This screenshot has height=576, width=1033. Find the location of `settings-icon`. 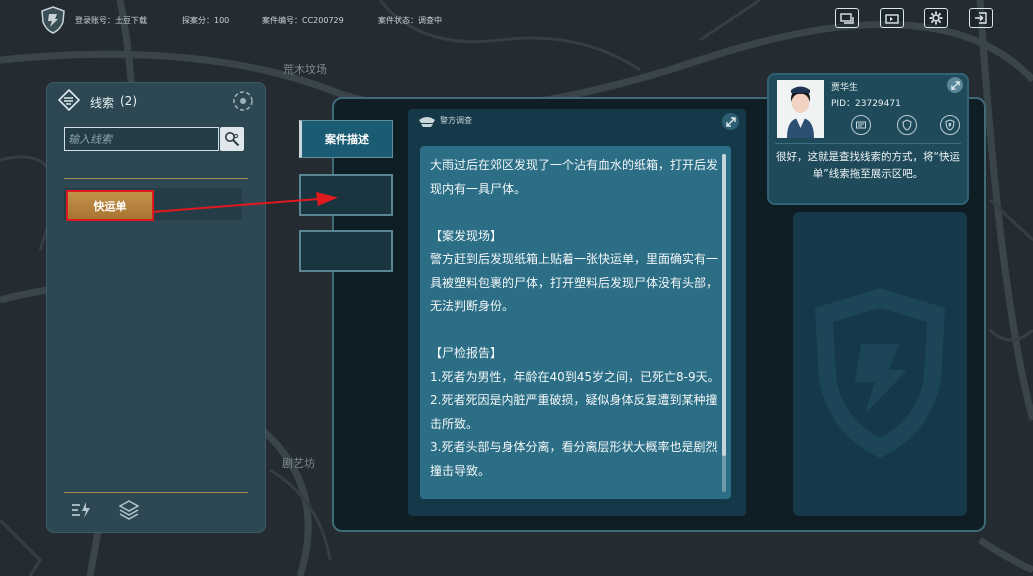

settings-icon is located at coordinates (936, 18).